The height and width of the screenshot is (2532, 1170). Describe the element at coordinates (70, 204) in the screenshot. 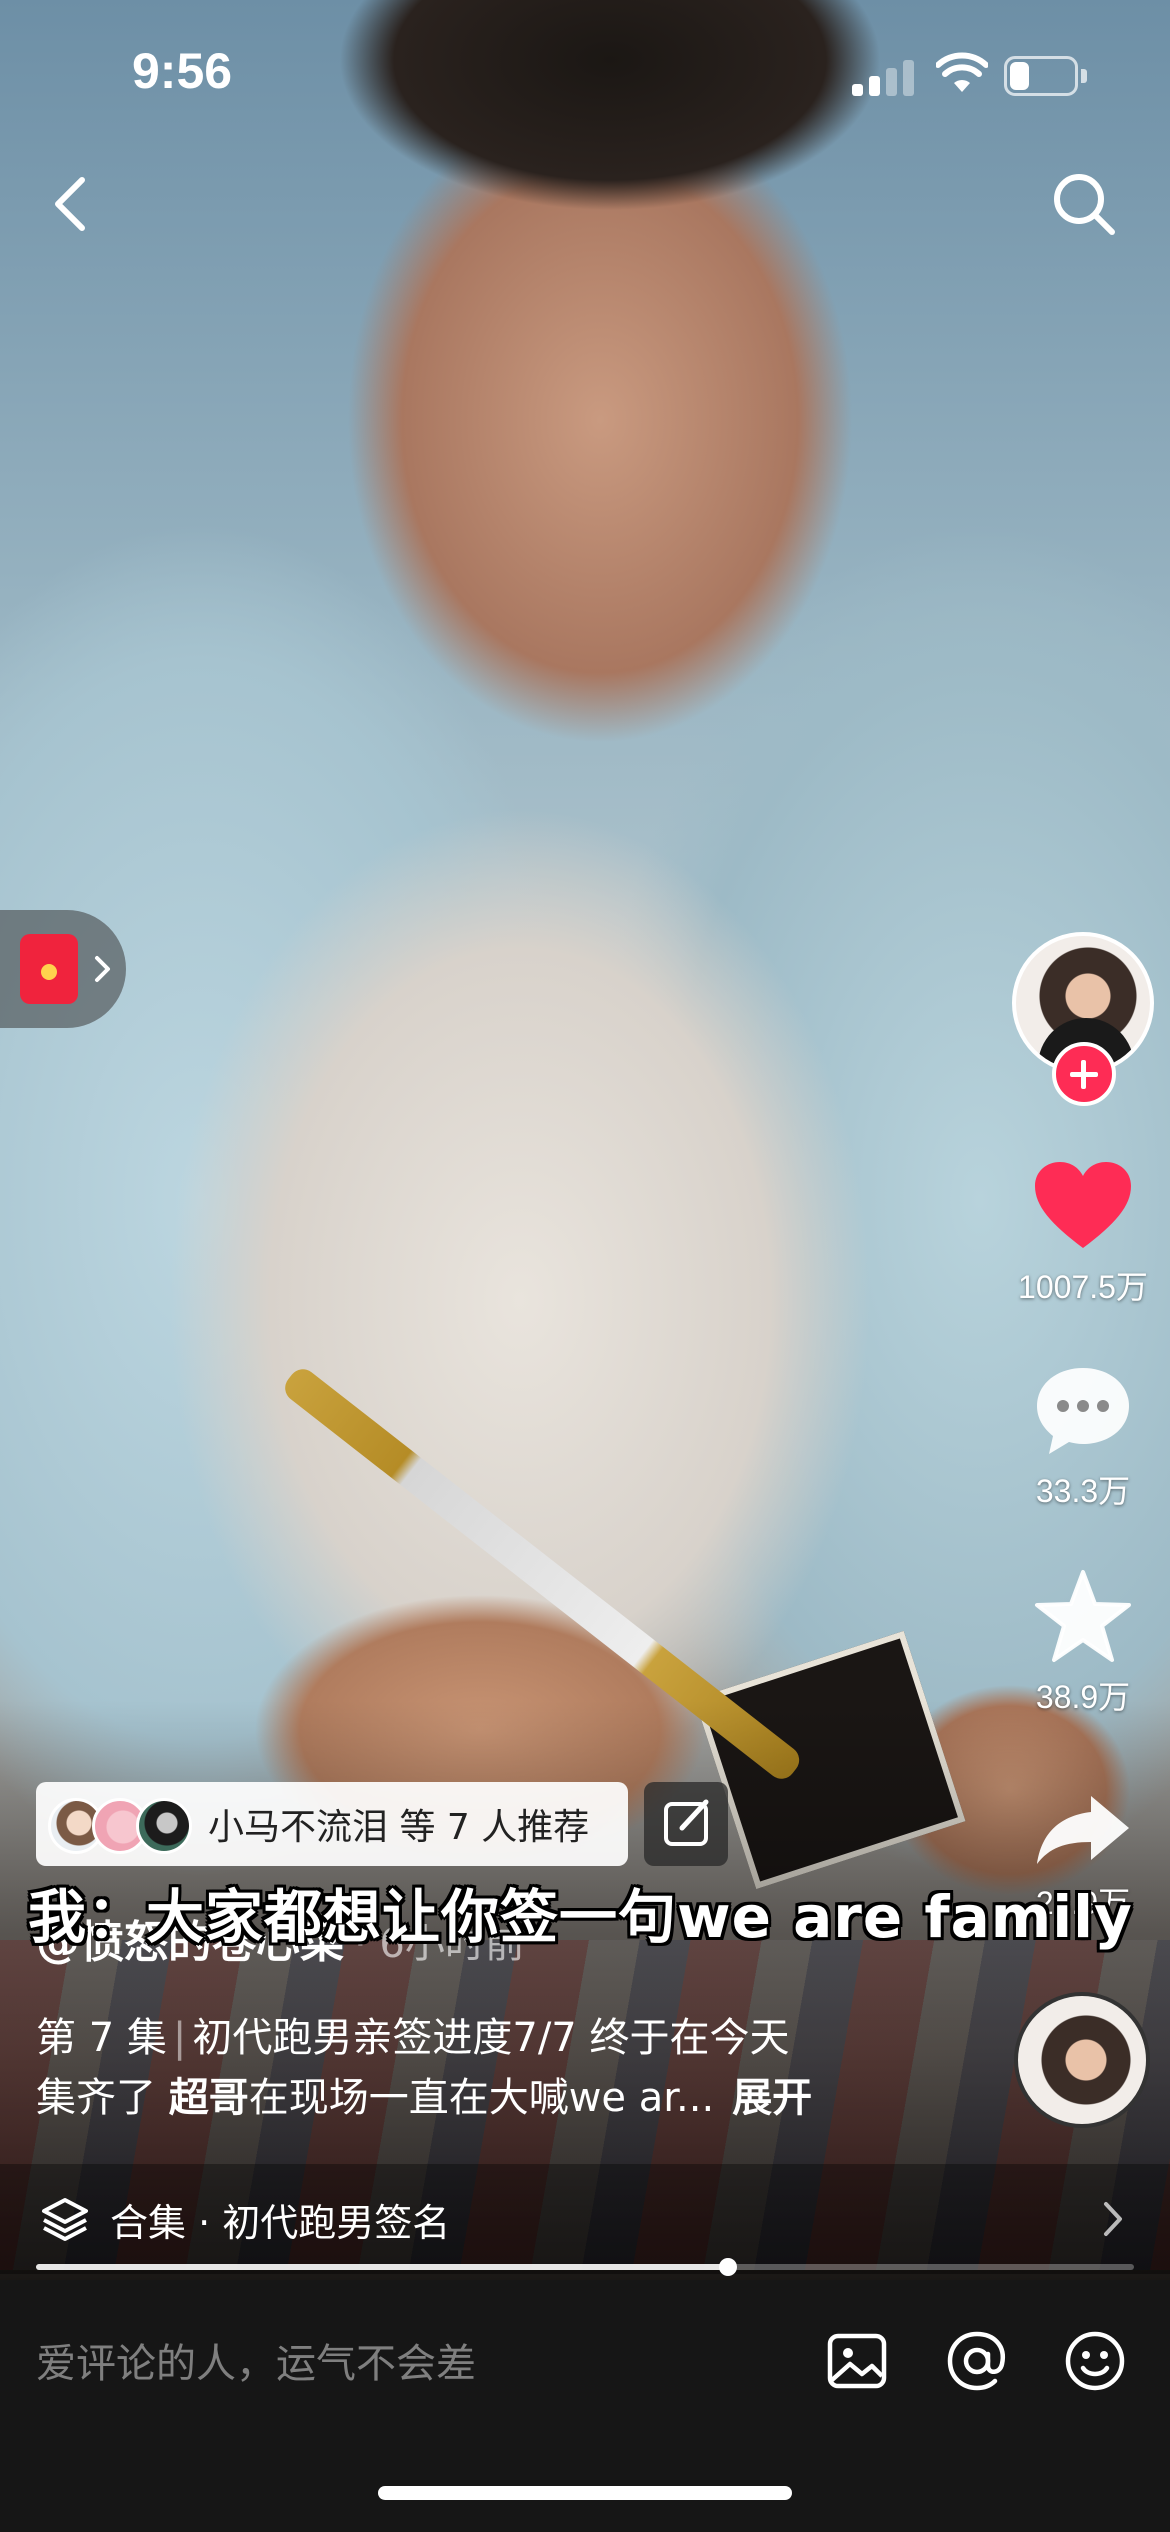

I see `chevron-left-icon` at that location.